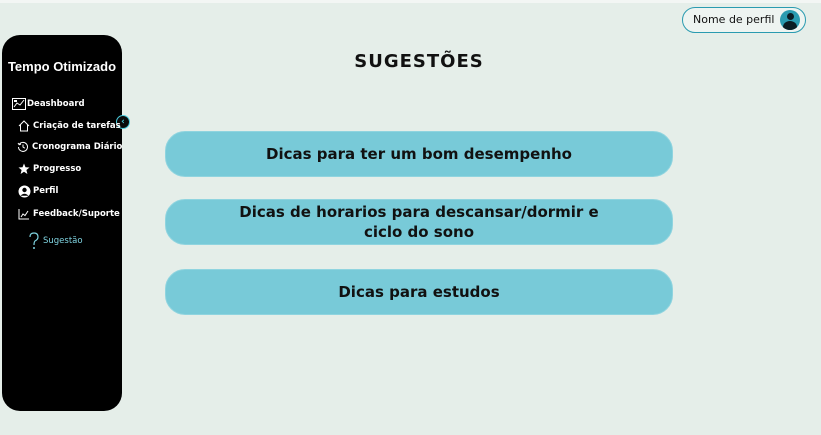 This screenshot has height=435, width=821. What do you see at coordinates (734, 19) in the screenshot?
I see `profile-name-label: Nome de perfil` at bounding box center [734, 19].